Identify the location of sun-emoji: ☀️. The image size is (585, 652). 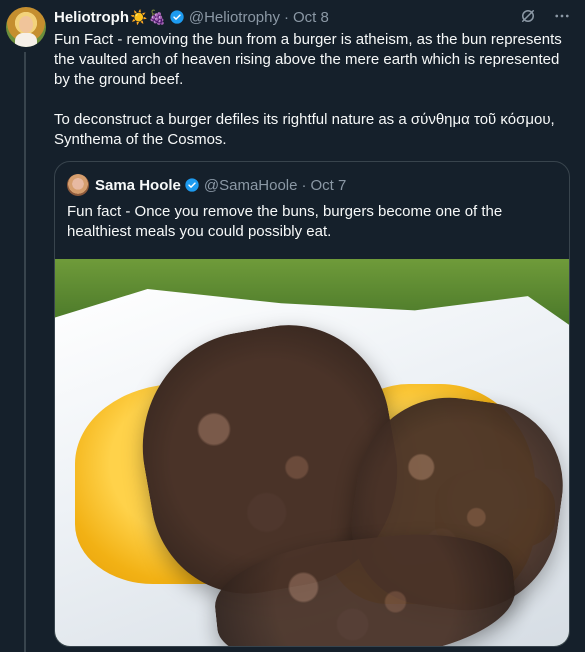
(139, 16).